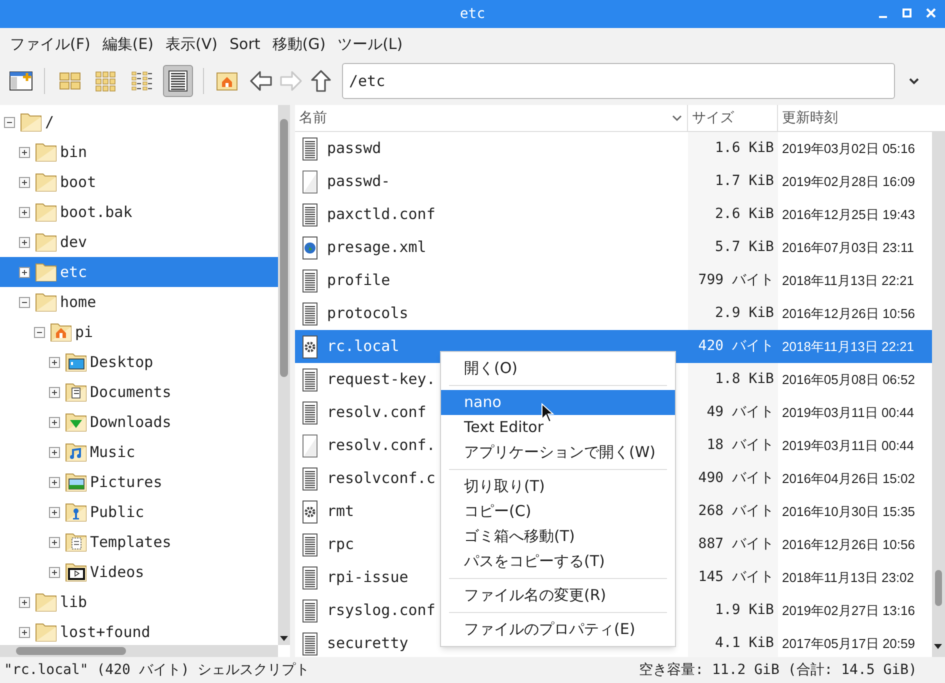 The height and width of the screenshot is (683, 945). I want to click on file-name: resolv.conf, so click(376, 413).